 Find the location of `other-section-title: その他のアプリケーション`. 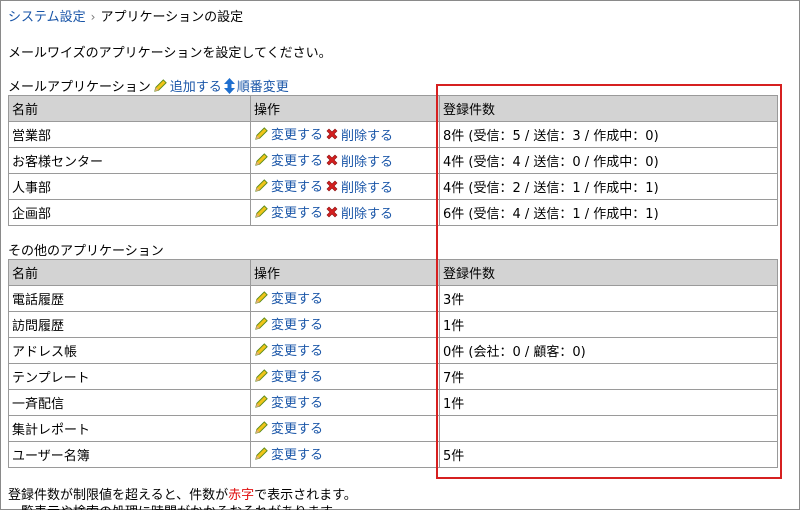

other-section-title: その他のアプリケーション is located at coordinates (86, 251).